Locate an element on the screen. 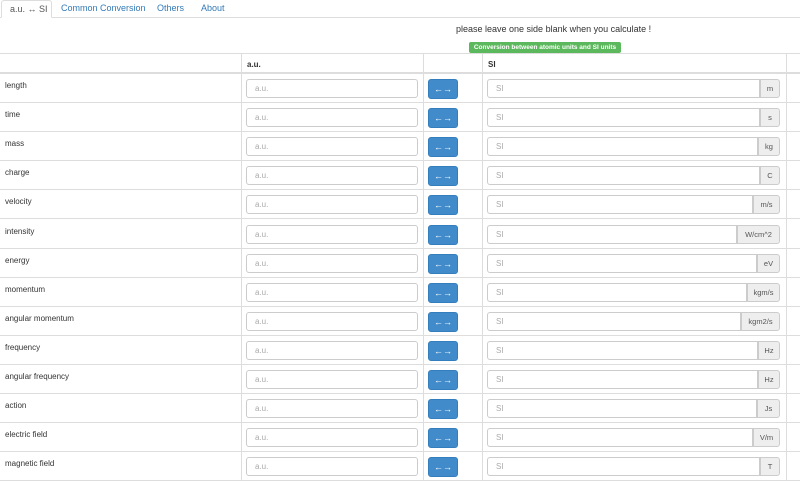 This screenshot has height=501, width=800. table-row: momentum ←→ kgm/s is located at coordinates (400, 292).